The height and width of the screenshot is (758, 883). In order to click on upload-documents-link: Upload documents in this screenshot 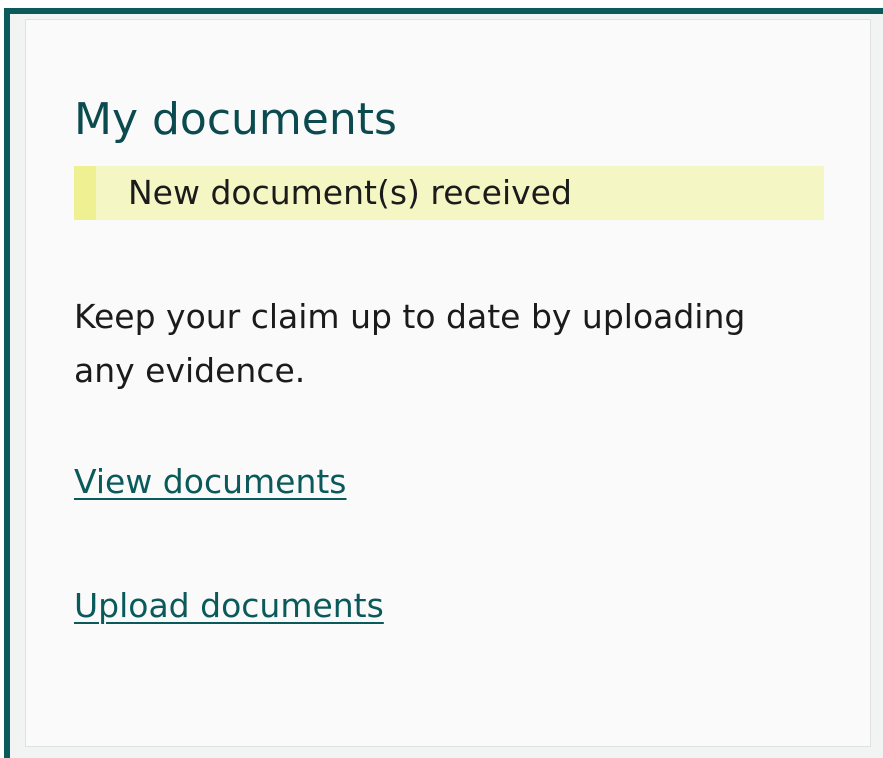, I will do `click(229, 606)`.